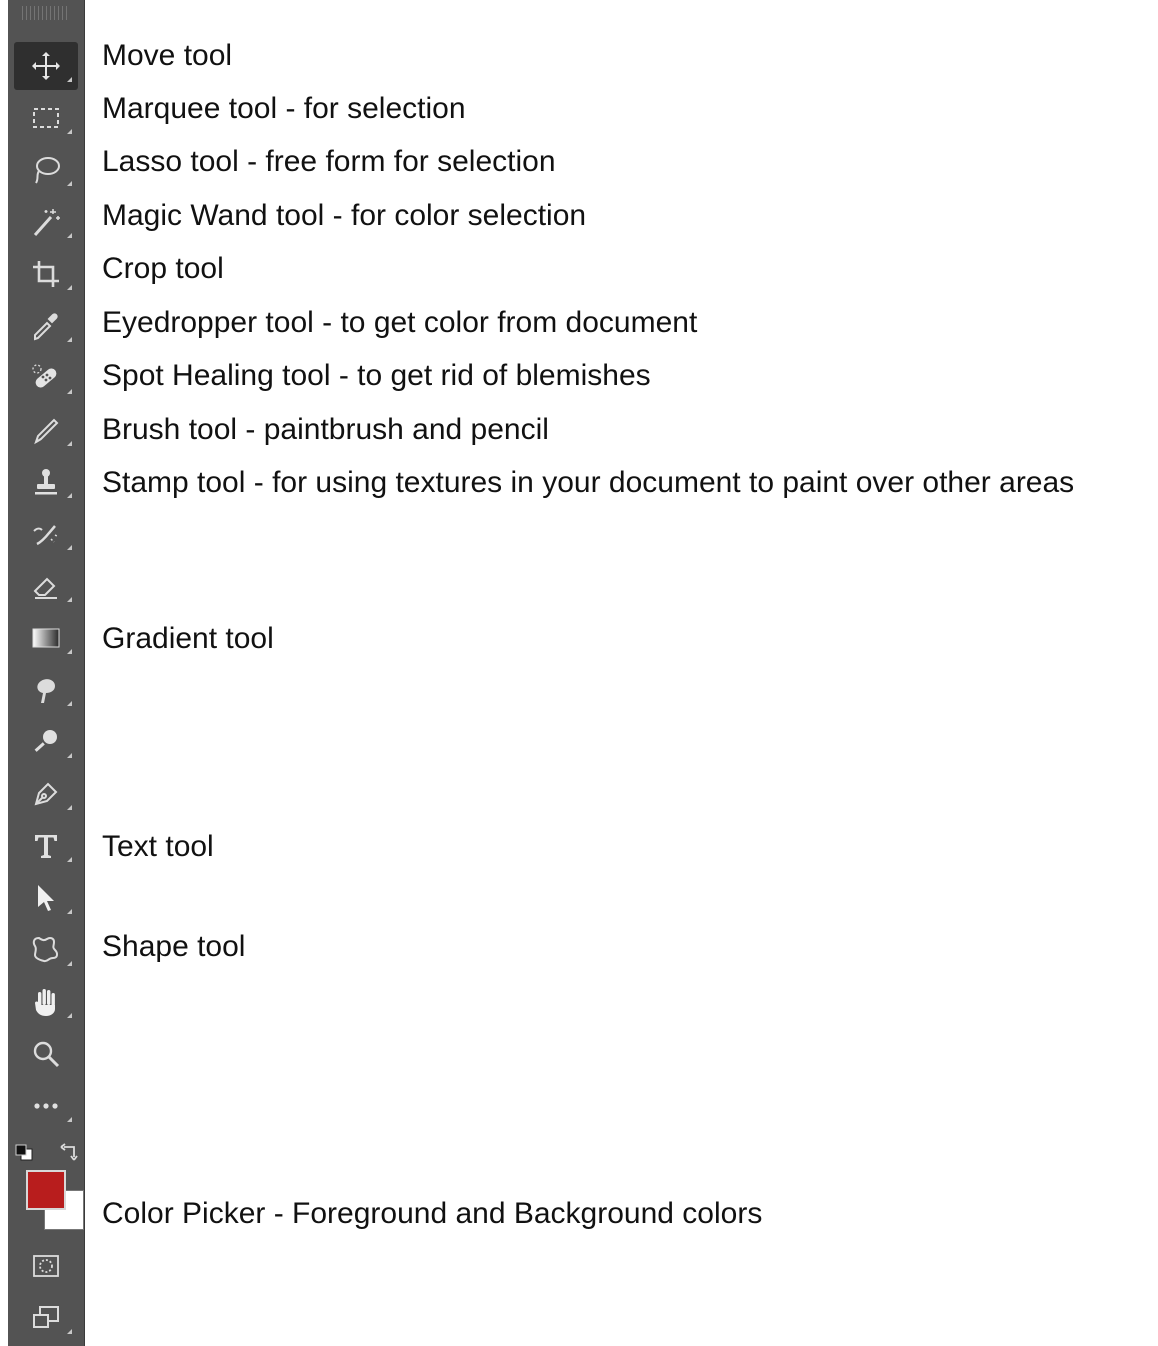  Describe the element at coordinates (46, 1190) in the screenshot. I see `foreground-color-swatch` at that location.